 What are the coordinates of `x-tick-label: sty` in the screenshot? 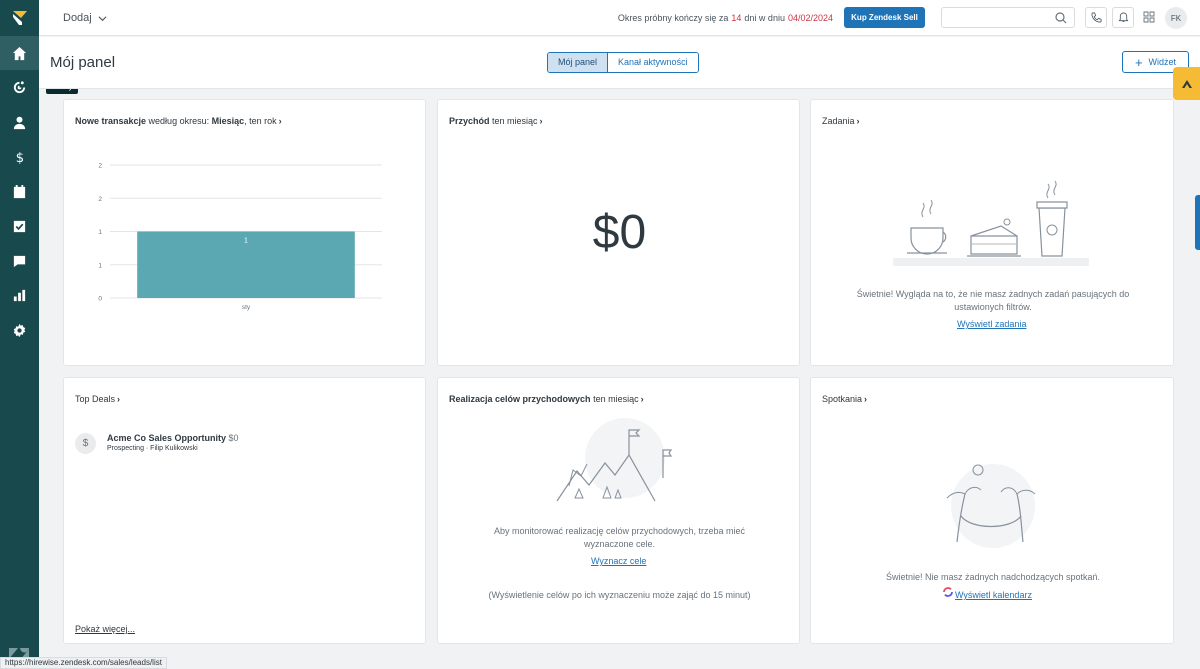 It's located at (246, 307).